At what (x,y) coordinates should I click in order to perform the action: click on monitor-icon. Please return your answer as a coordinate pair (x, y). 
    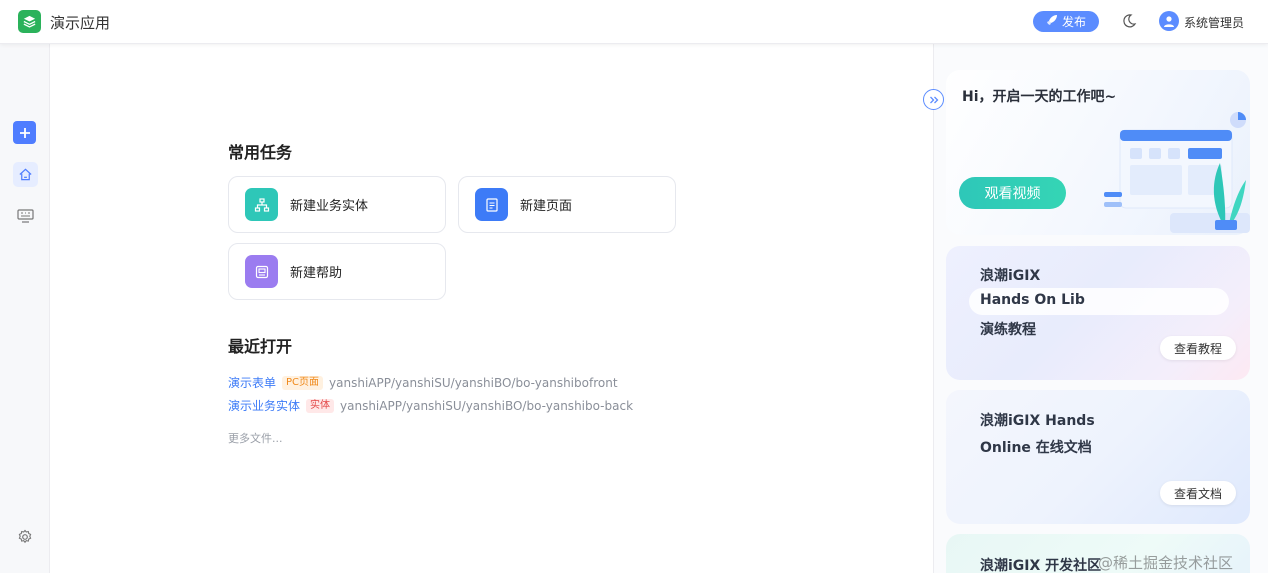
    Looking at the image, I should click on (25, 216).